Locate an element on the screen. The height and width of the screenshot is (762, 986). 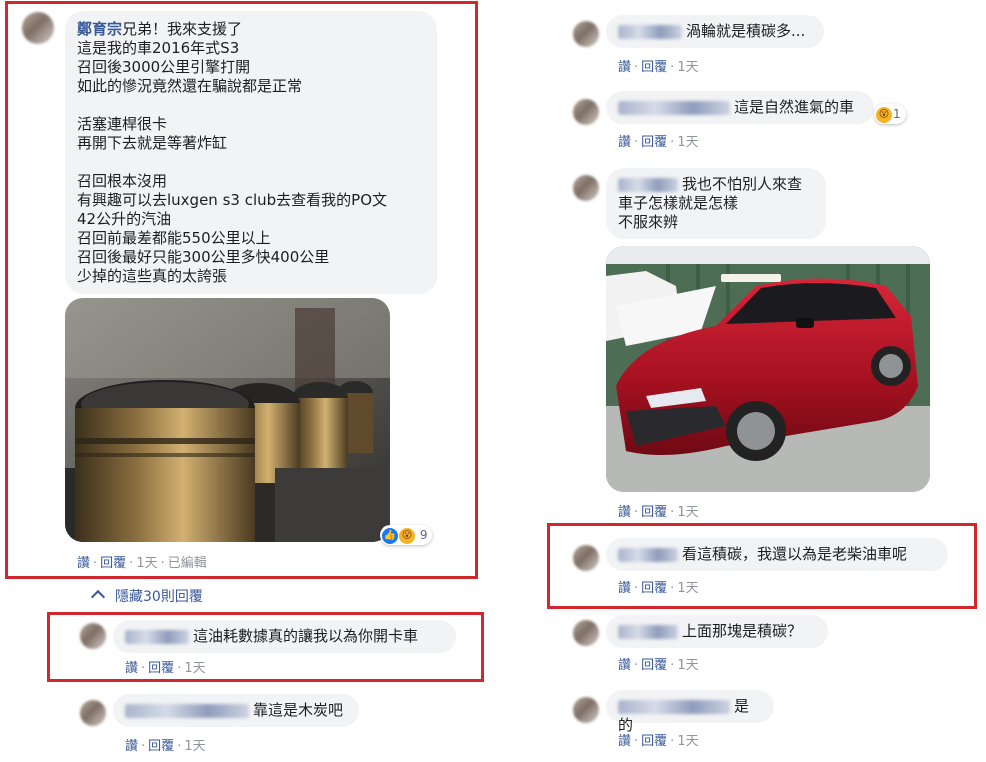
c5-avatar is located at coordinates (586, 633).